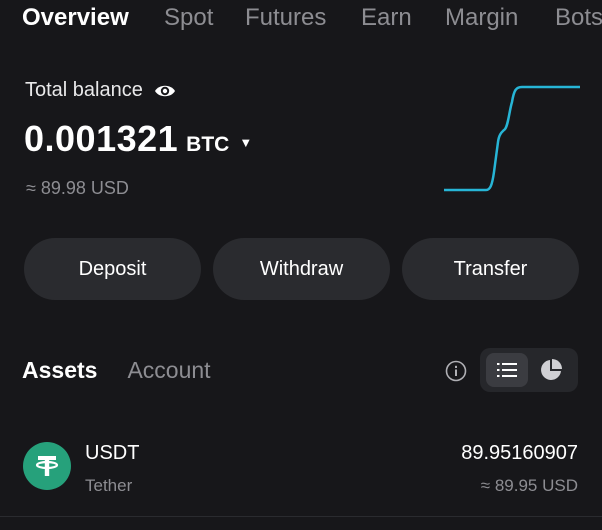  What do you see at coordinates (490, 269) in the screenshot?
I see `transfer-button: Transfer` at bounding box center [490, 269].